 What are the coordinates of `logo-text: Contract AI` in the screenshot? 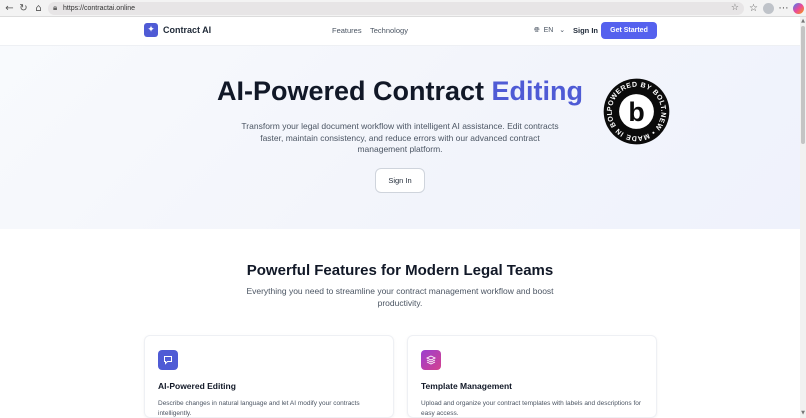 It's located at (187, 30).